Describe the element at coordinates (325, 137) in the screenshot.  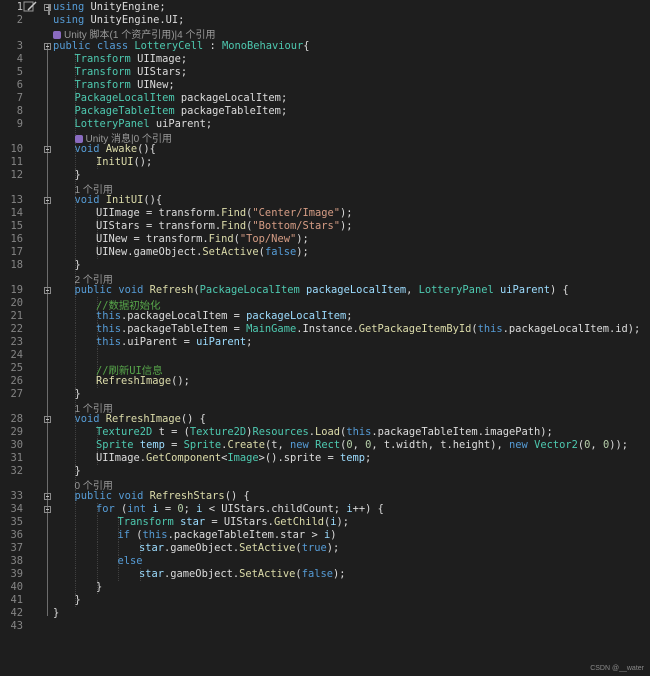
I see `codelens-row: Unity 消息|0 个引用` at that location.